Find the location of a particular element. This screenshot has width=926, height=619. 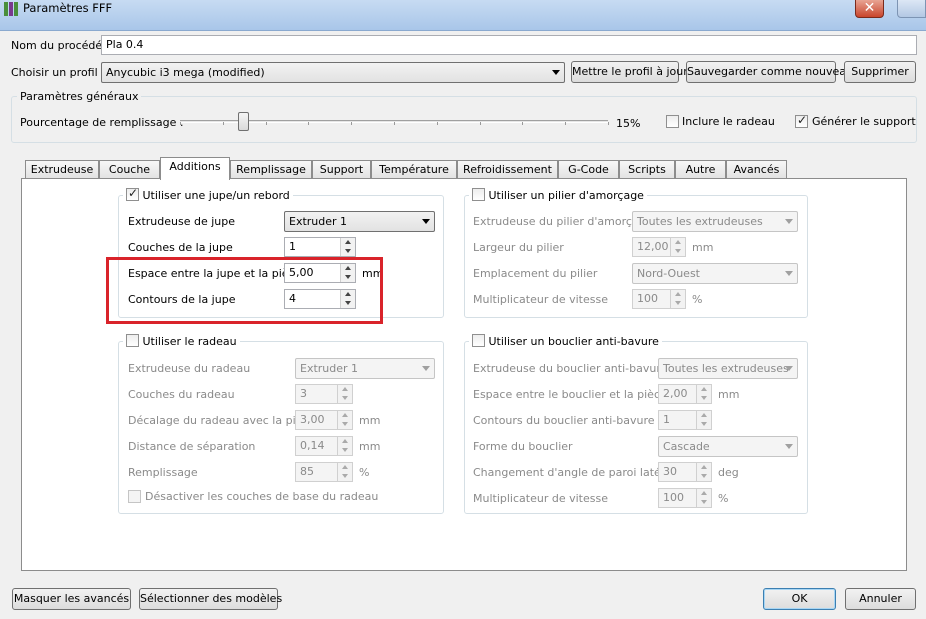

shield-distance-unit: mm is located at coordinates (729, 394).